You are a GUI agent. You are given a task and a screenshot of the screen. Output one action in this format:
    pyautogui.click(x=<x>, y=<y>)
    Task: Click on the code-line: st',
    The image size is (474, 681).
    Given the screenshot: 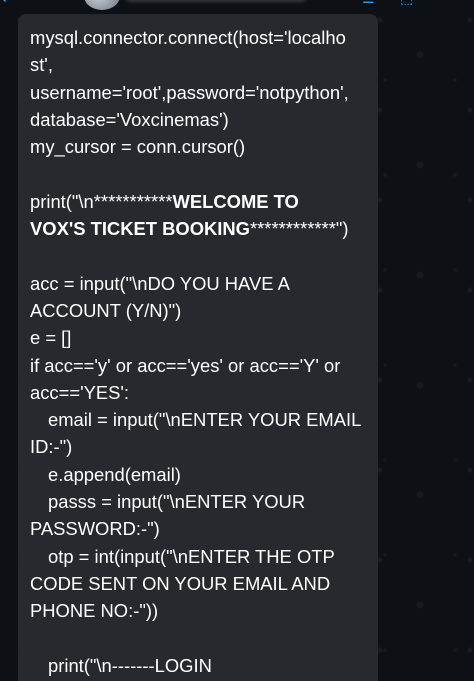 What is the action you would take?
    pyautogui.click(x=41, y=65)
    